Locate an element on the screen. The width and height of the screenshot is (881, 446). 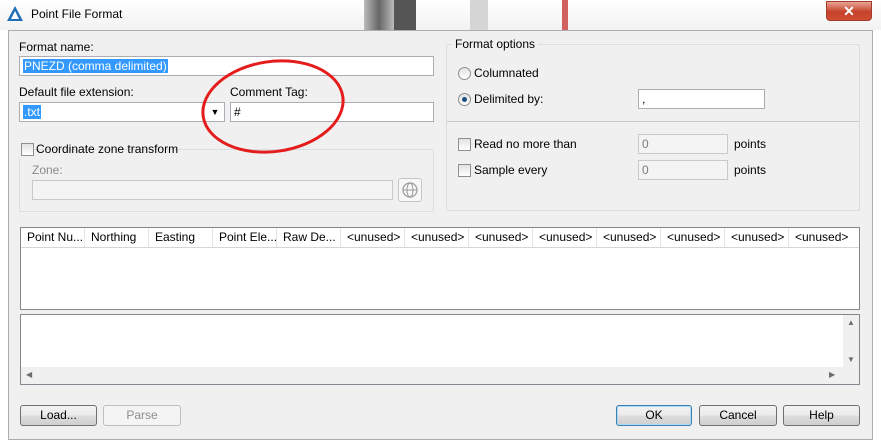
scroll-corner is located at coordinates (851, 375).